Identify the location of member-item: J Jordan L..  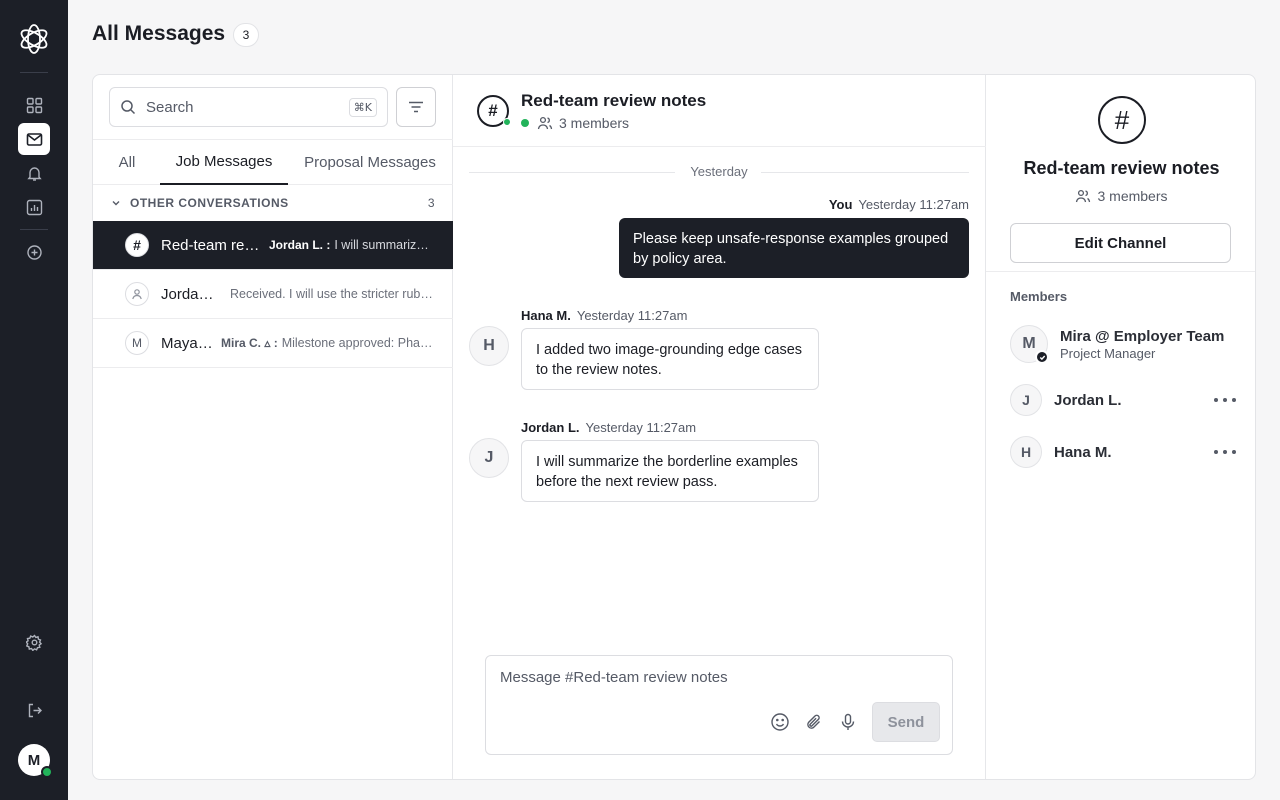
(1125, 400).